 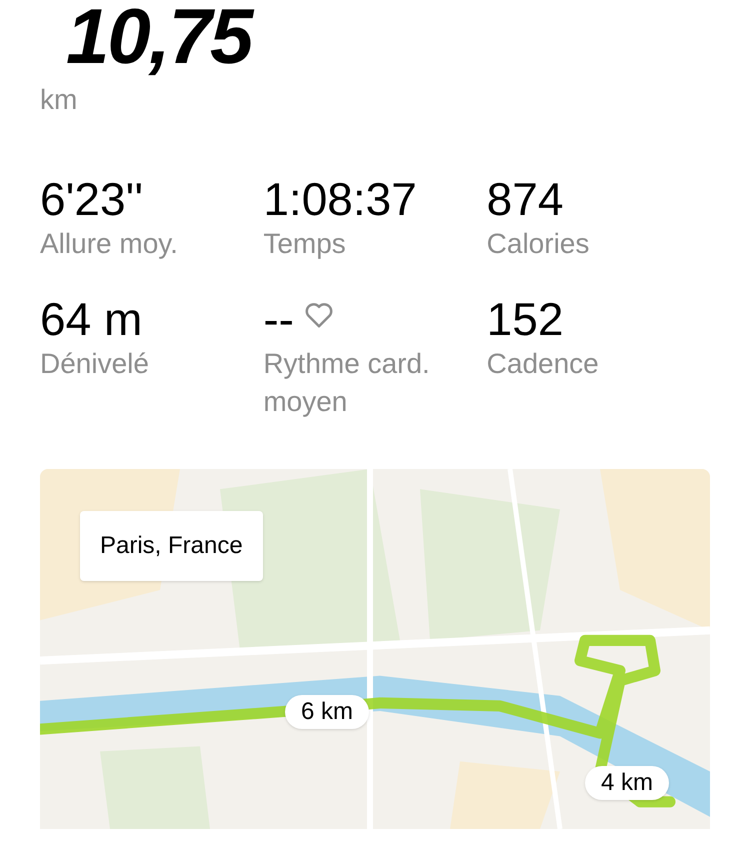 I want to click on distance-unit: km, so click(x=59, y=100).